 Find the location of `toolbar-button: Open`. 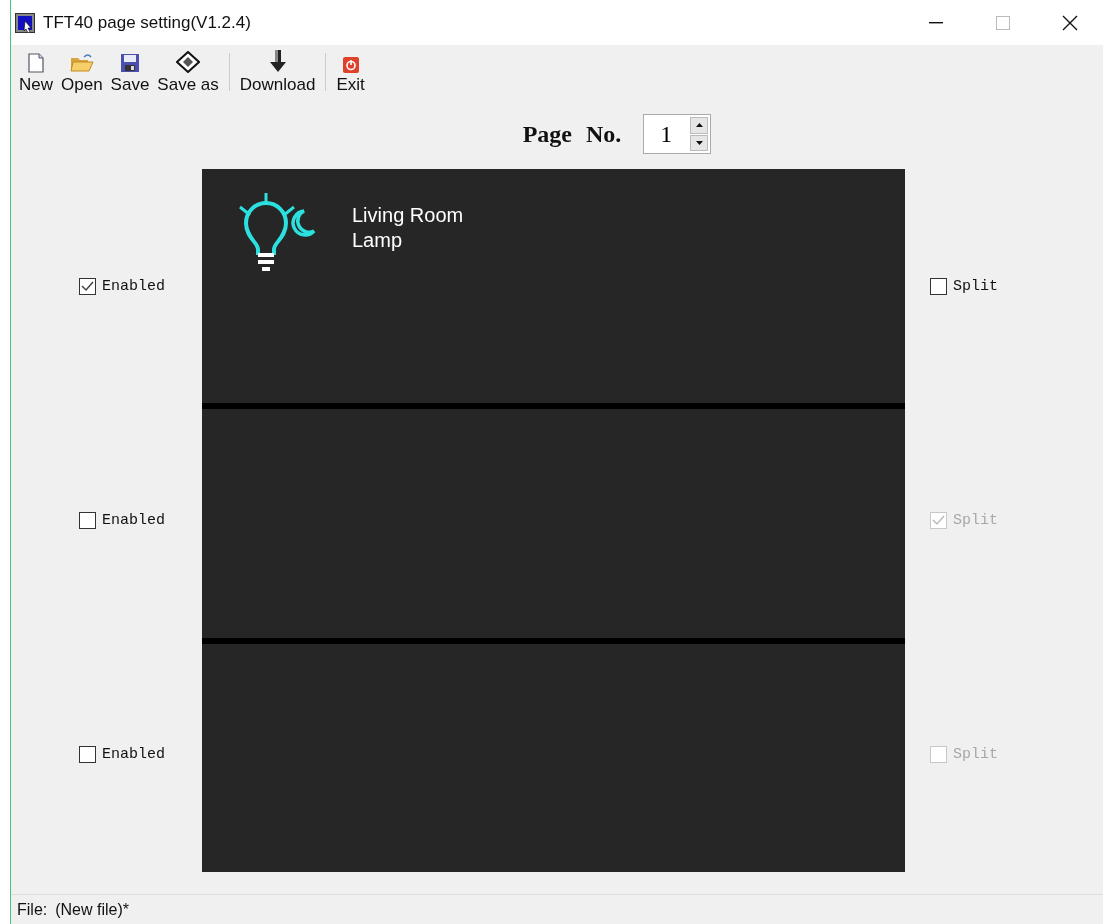

toolbar-button: Open is located at coordinates (82, 72).